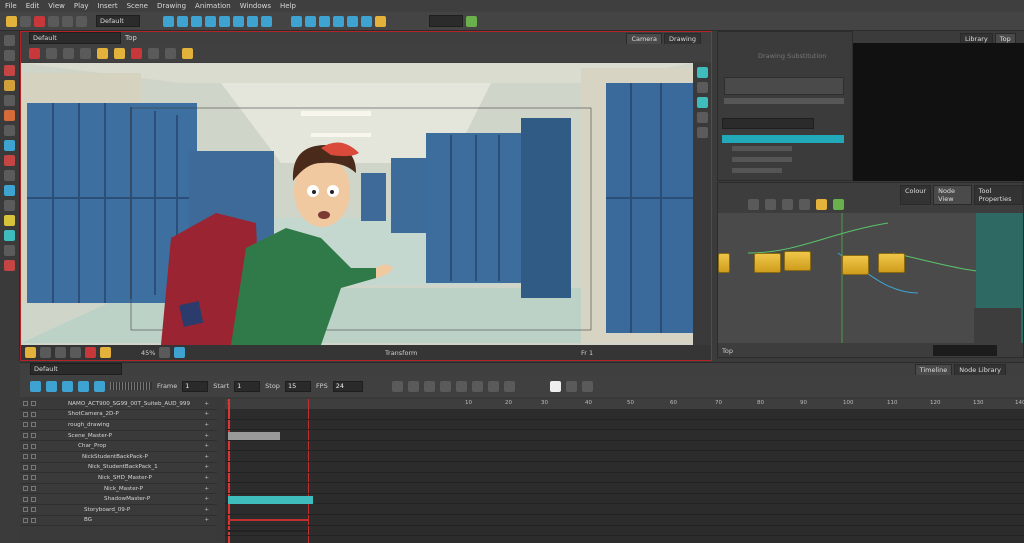  I want to click on green-badge-icon, so click(471, 21).